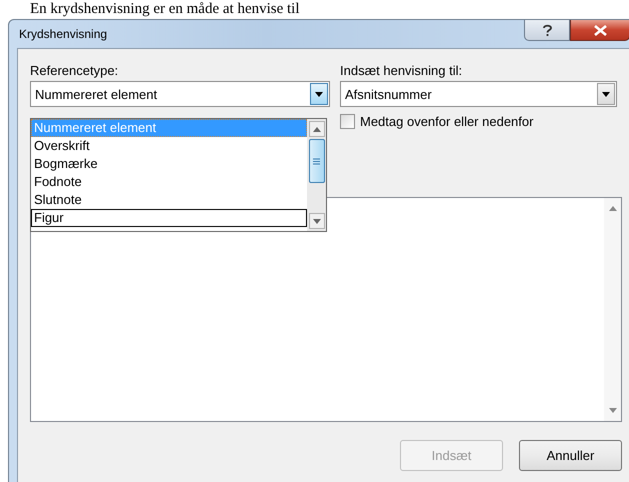 The image size is (629, 482). What do you see at coordinates (347, 121) in the screenshot?
I see `checkbox` at bounding box center [347, 121].